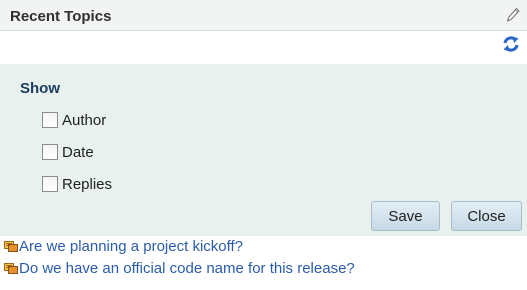 Image resolution: width=527 pixels, height=290 pixels. What do you see at coordinates (486, 216) in the screenshot?
I see `close-button: Close` at bounding box center [486, 216].